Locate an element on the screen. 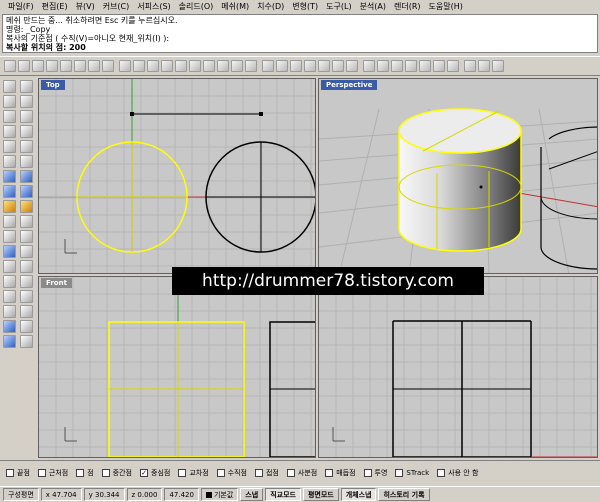  surface-icon is located at coordinates (9, 176).